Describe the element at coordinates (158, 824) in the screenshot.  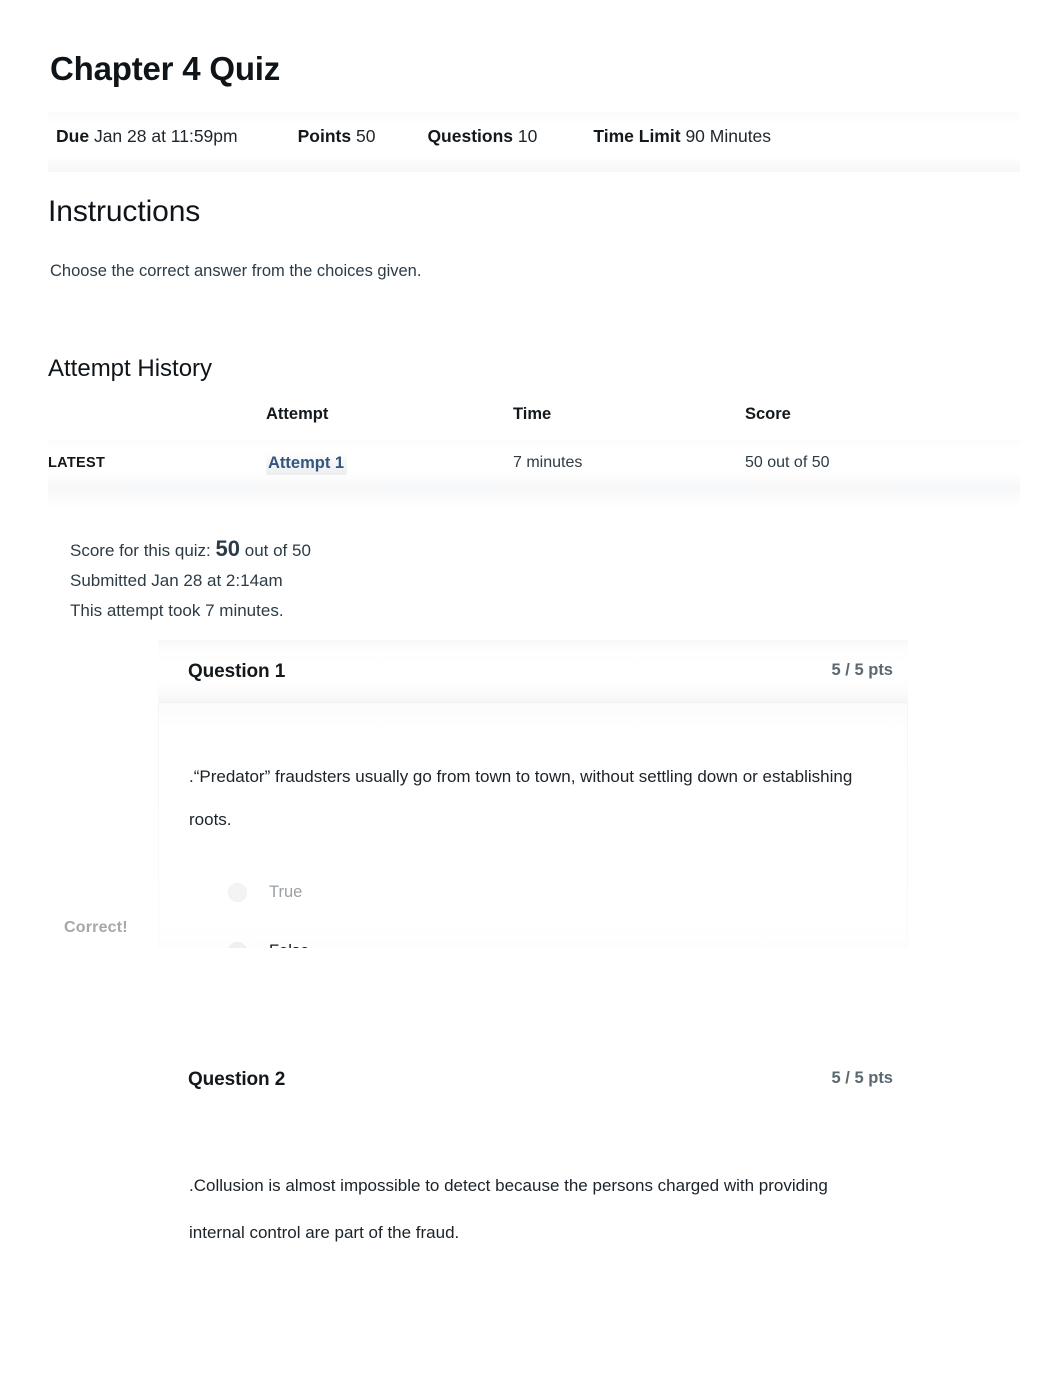
I see `question-1-left-edge` at that location.